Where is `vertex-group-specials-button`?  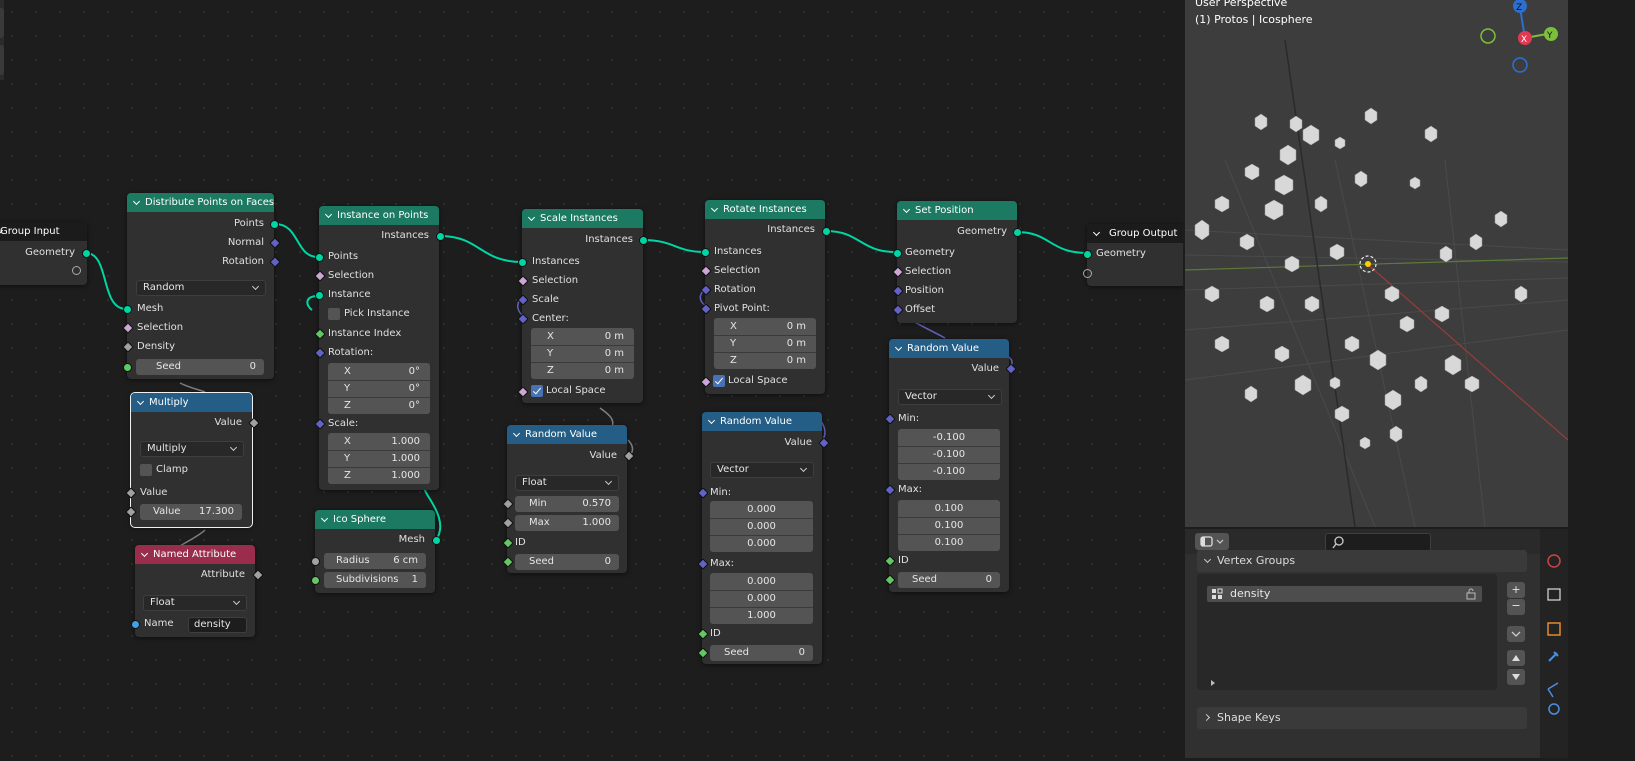 vertex-group-specials-button is located at coordinates (1516, 634).